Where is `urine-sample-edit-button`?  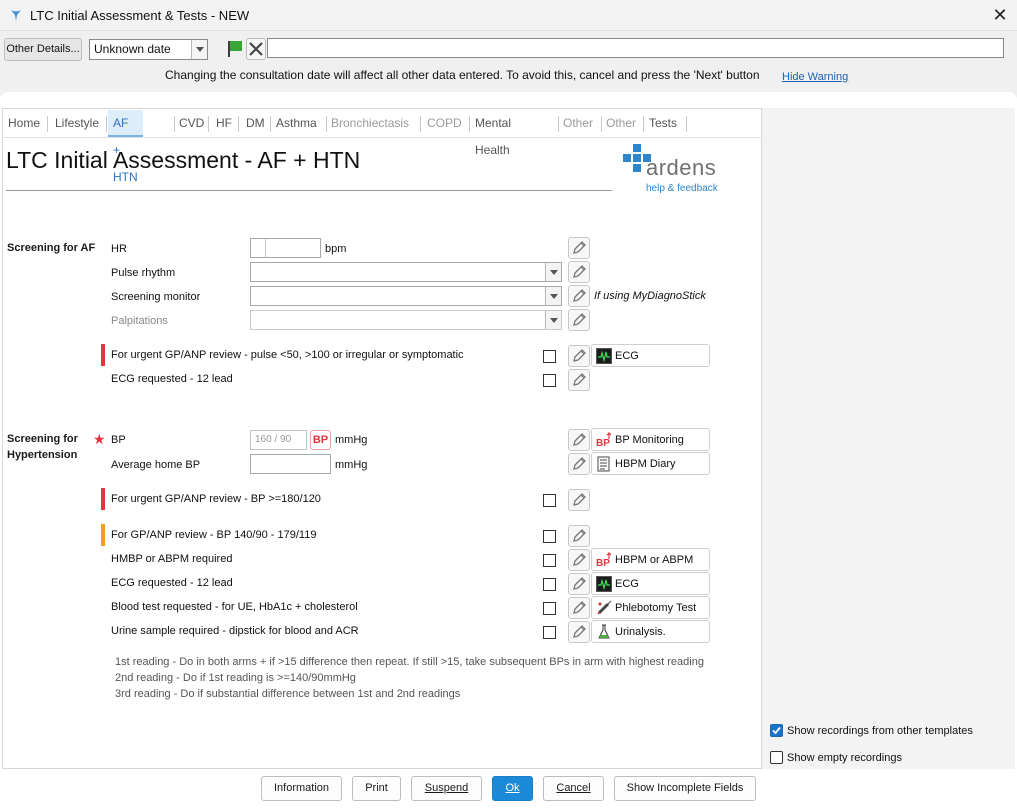 urine-sample-edit-button is located at coordinates (579, 632).